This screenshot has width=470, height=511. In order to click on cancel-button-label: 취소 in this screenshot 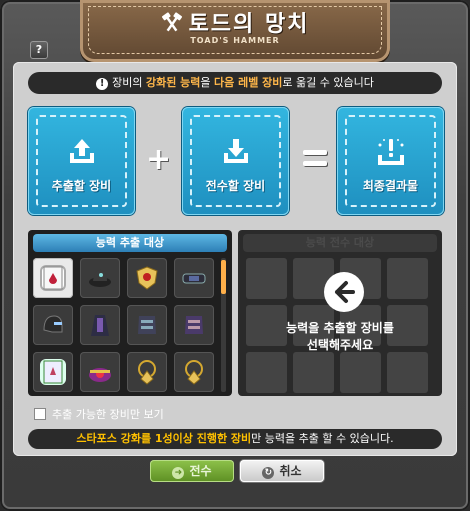, I will do `click(290, 471)`.